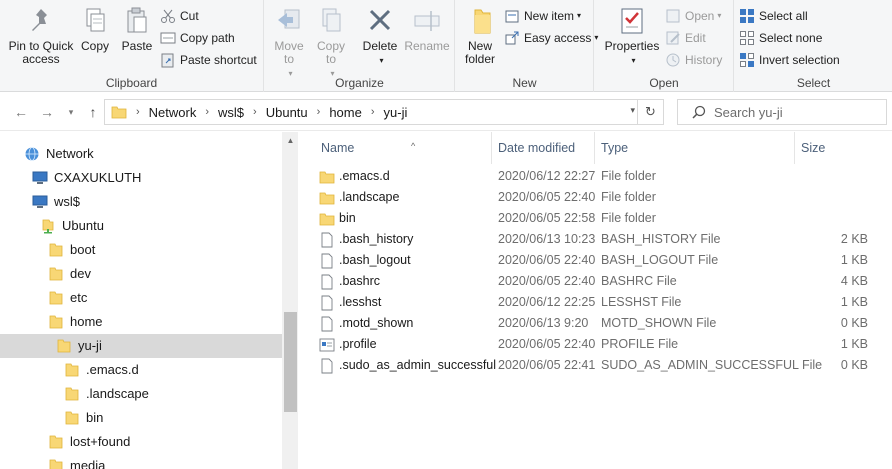 Image resolution: width=892 pixels, height=469 pixels. I want to click on pin-to-quick-access-button: Pin to Quick access, so click(41, 36).